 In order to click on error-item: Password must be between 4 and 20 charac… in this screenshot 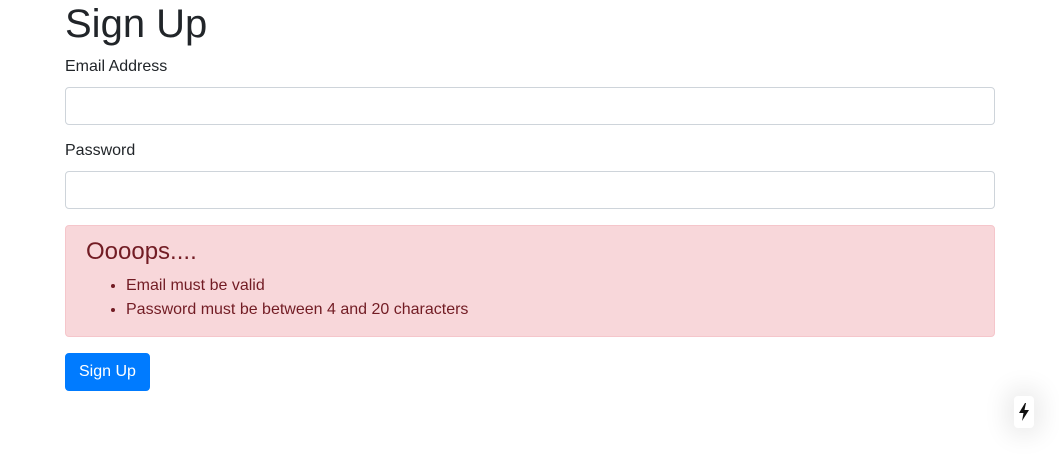, I will do `click(550, 310)`.